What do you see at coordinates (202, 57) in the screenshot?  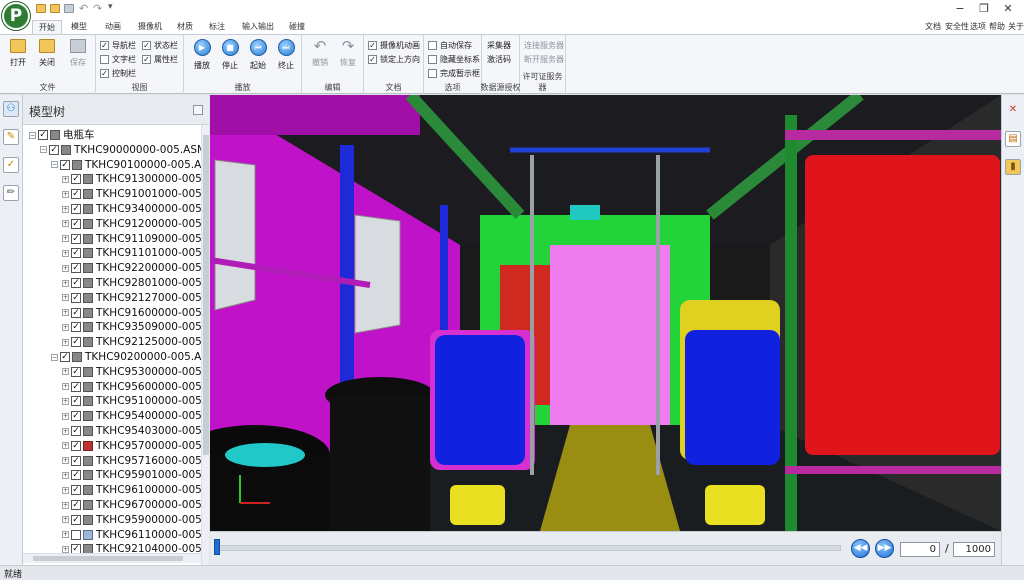 I see `play-button: ▶ 播放` at bounding box center [202, 57].